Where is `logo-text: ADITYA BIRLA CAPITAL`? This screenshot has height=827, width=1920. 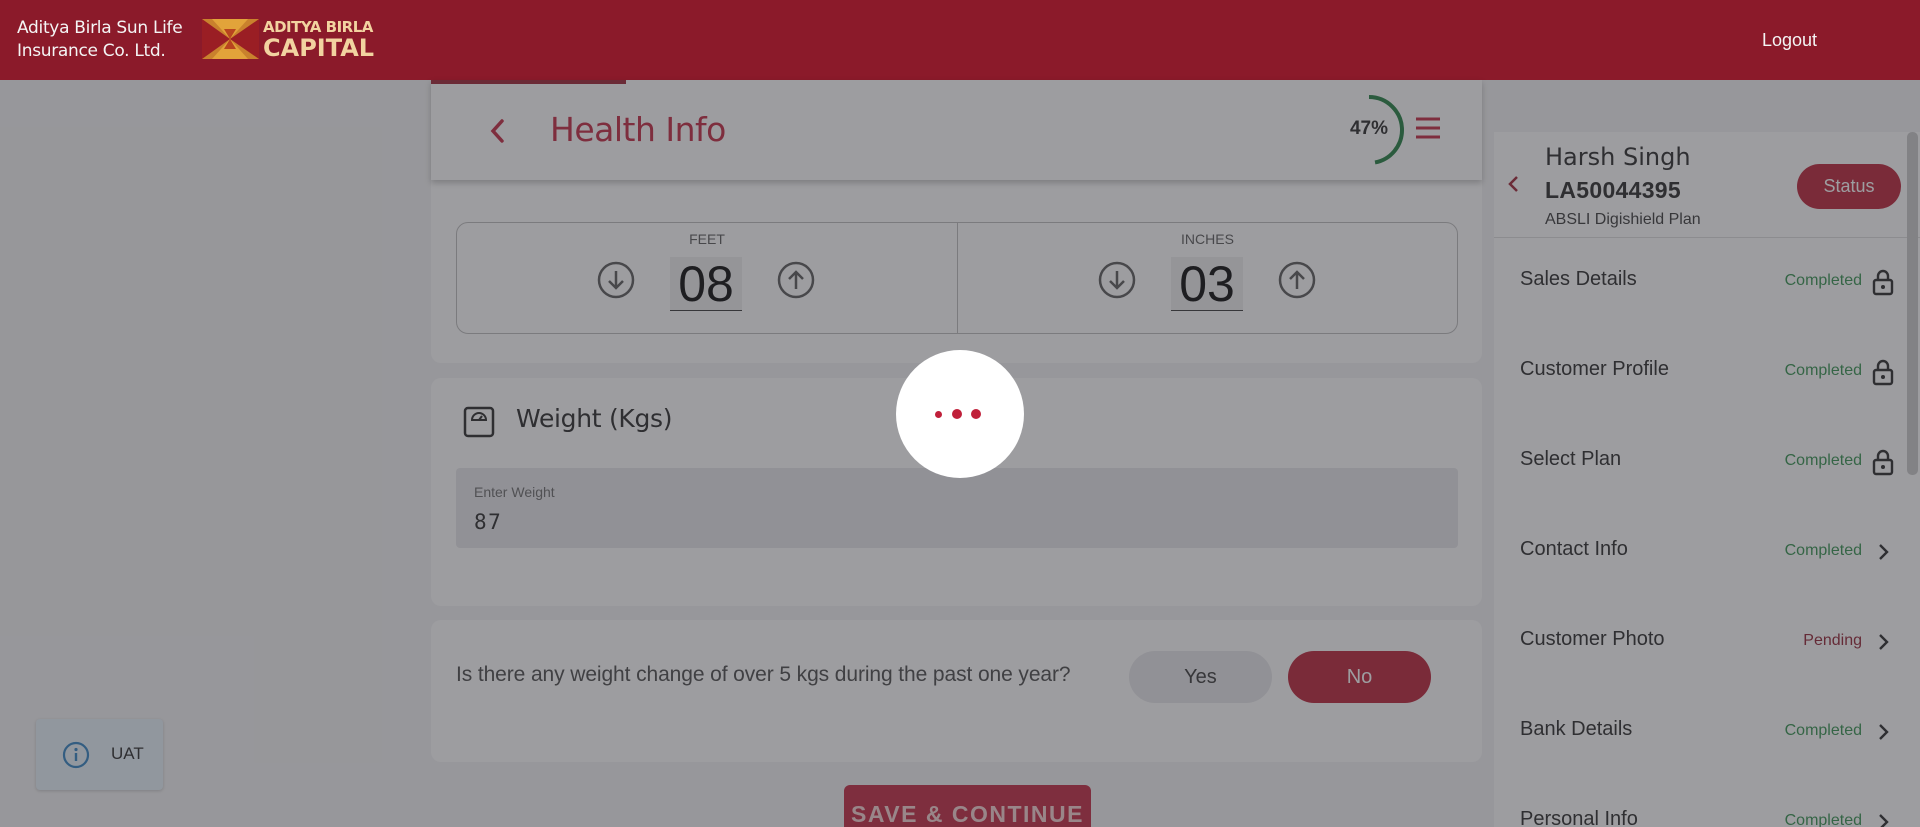
logo-text: ADITYA BIRLA CAPITAL is located at coordinates (319, 40).